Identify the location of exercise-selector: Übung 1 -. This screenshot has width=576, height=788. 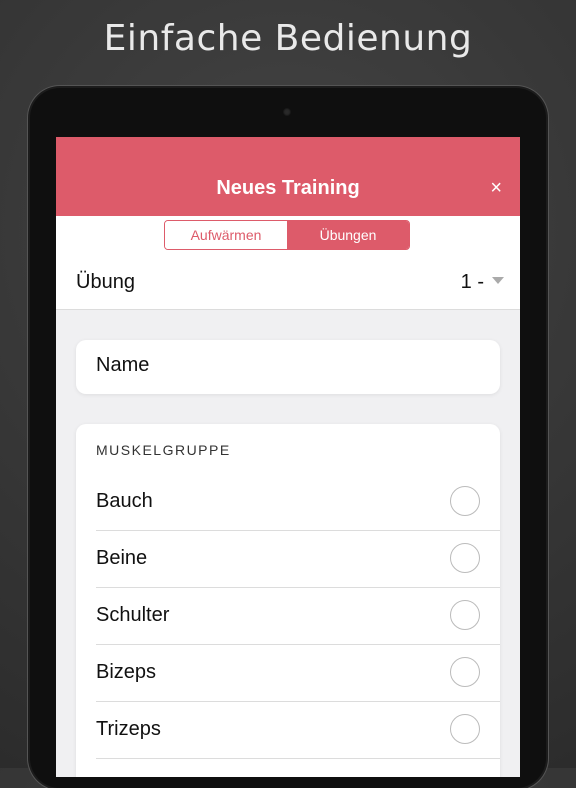
(288, 282).